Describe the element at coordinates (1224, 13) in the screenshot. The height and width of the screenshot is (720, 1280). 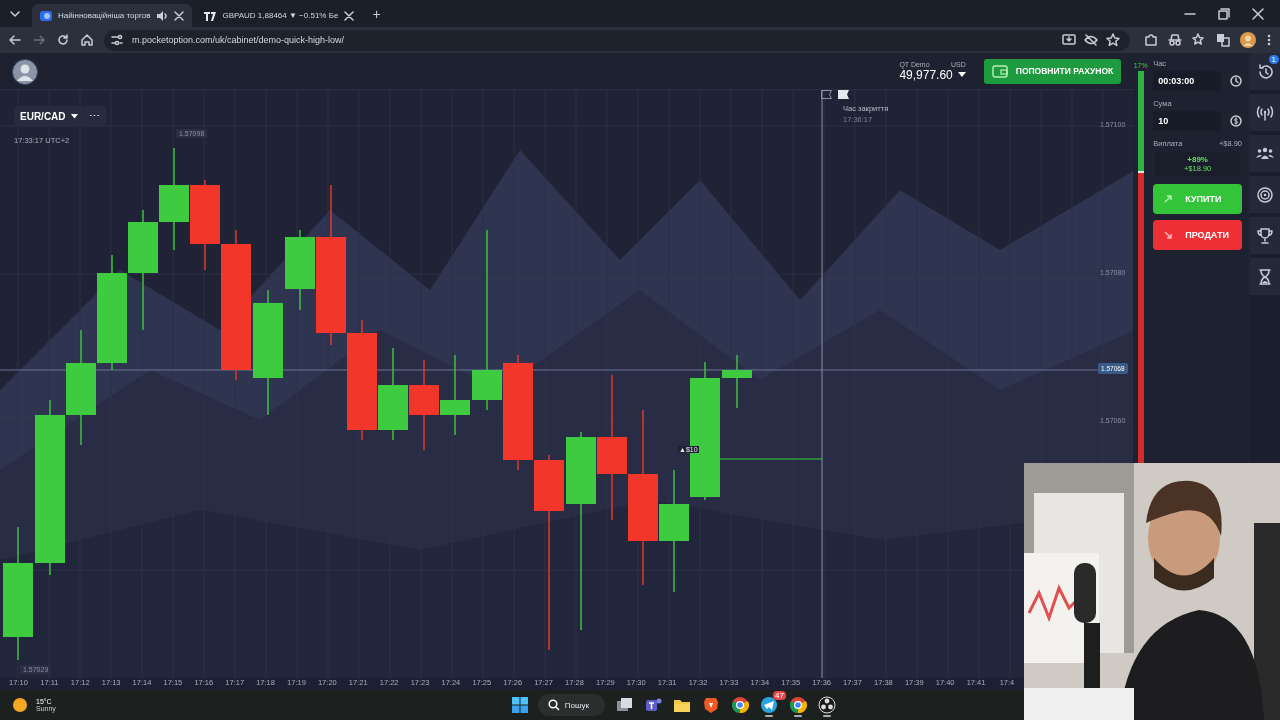
I see `restore-icon` at that location.